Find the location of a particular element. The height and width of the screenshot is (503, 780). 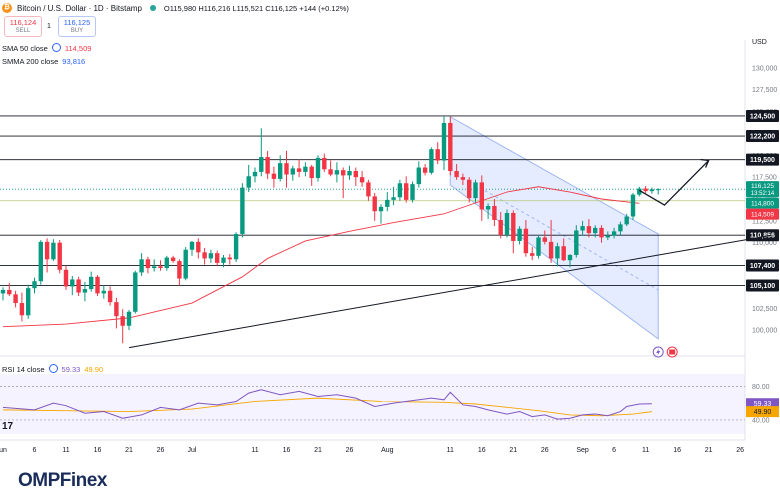

sell-price: 116,124 is located at coordinates (23, 22).